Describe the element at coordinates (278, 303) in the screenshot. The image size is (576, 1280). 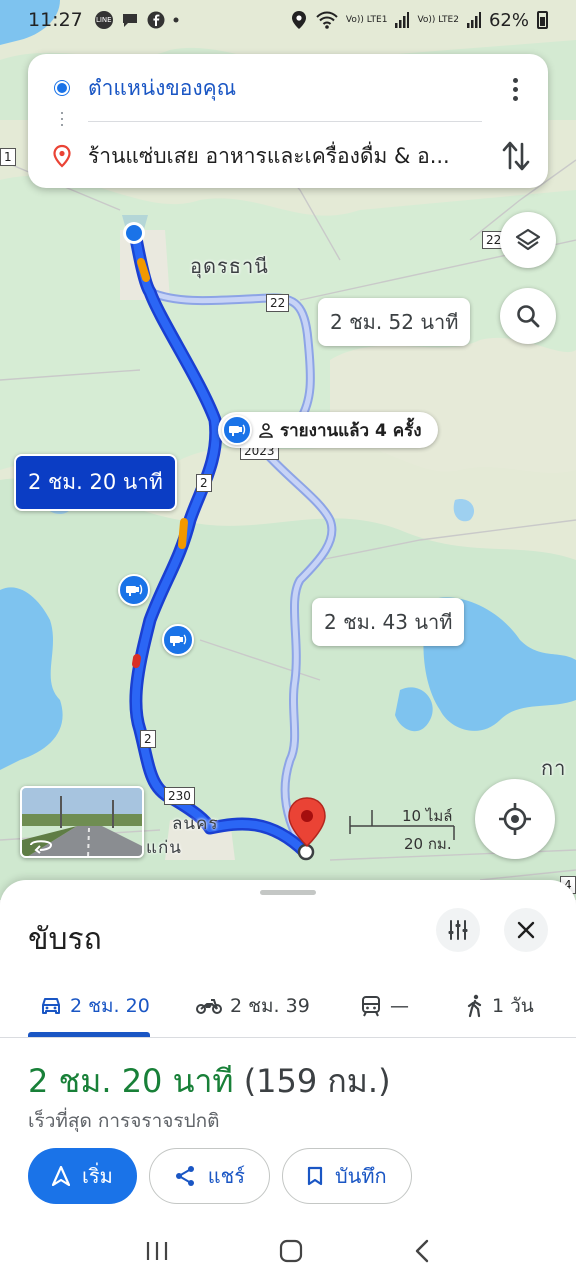
I see `road-shield-22: 22` at that location.